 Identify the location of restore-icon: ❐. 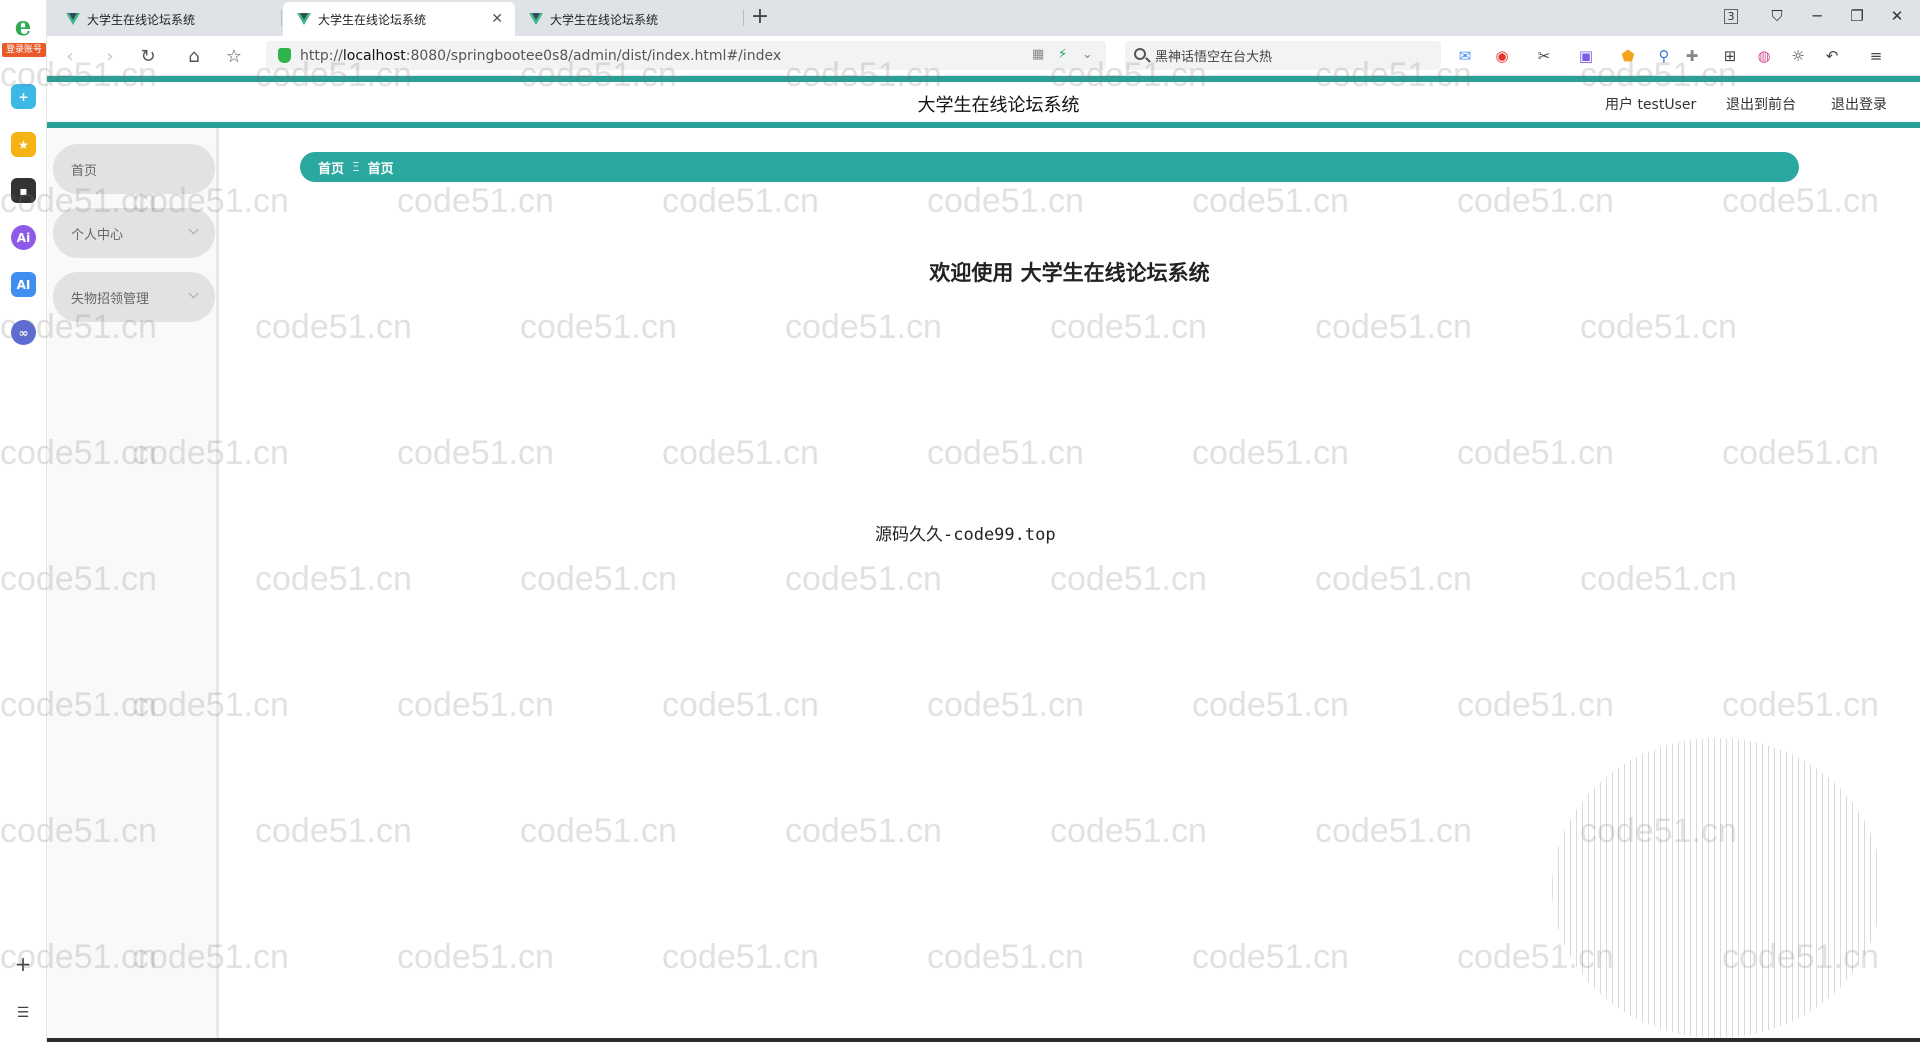
(1857, 16).